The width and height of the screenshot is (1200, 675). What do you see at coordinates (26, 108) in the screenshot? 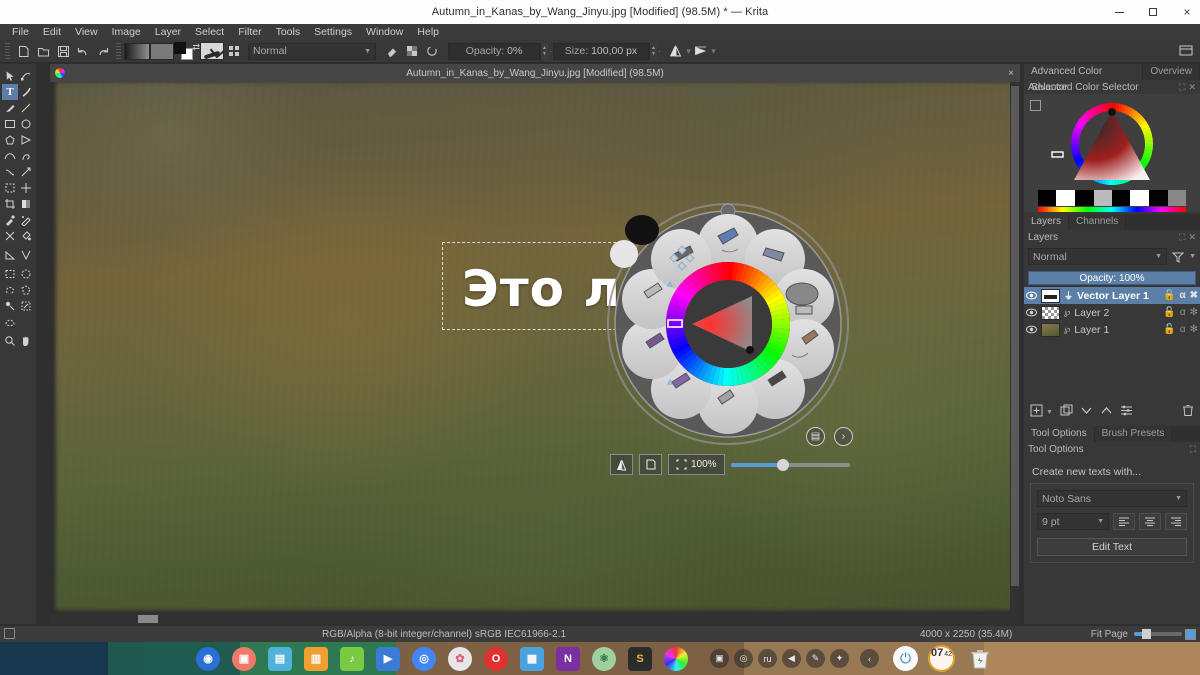
I see `line-tool` at bounding box center [26, 108].